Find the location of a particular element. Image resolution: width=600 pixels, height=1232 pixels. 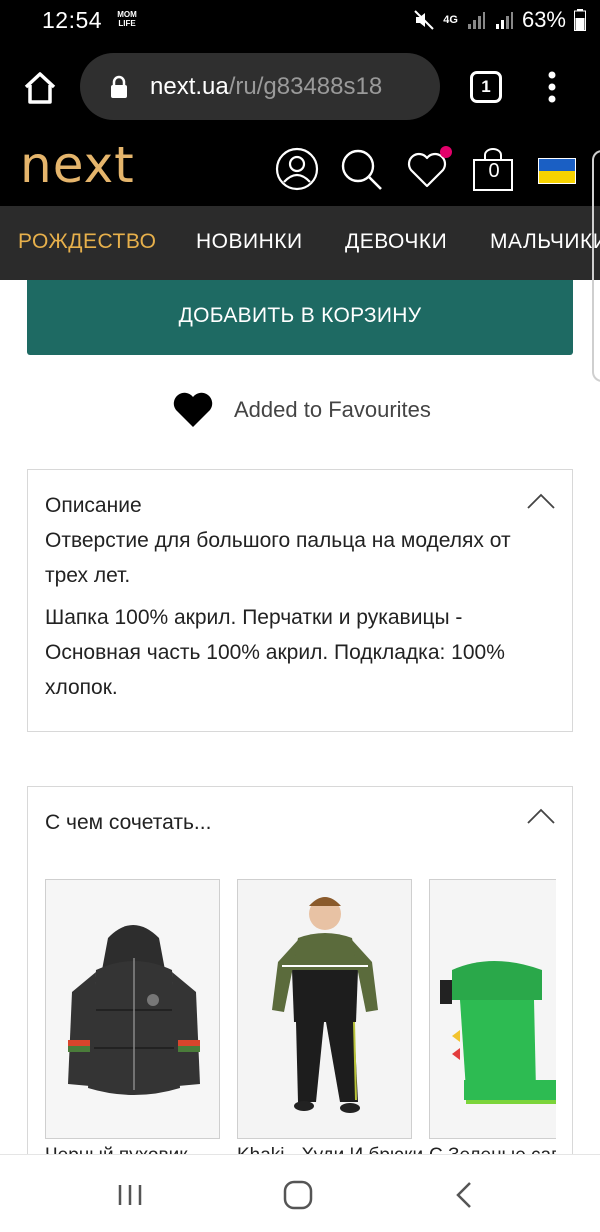

url-host: next.ua is located at coordinates (189, 86).